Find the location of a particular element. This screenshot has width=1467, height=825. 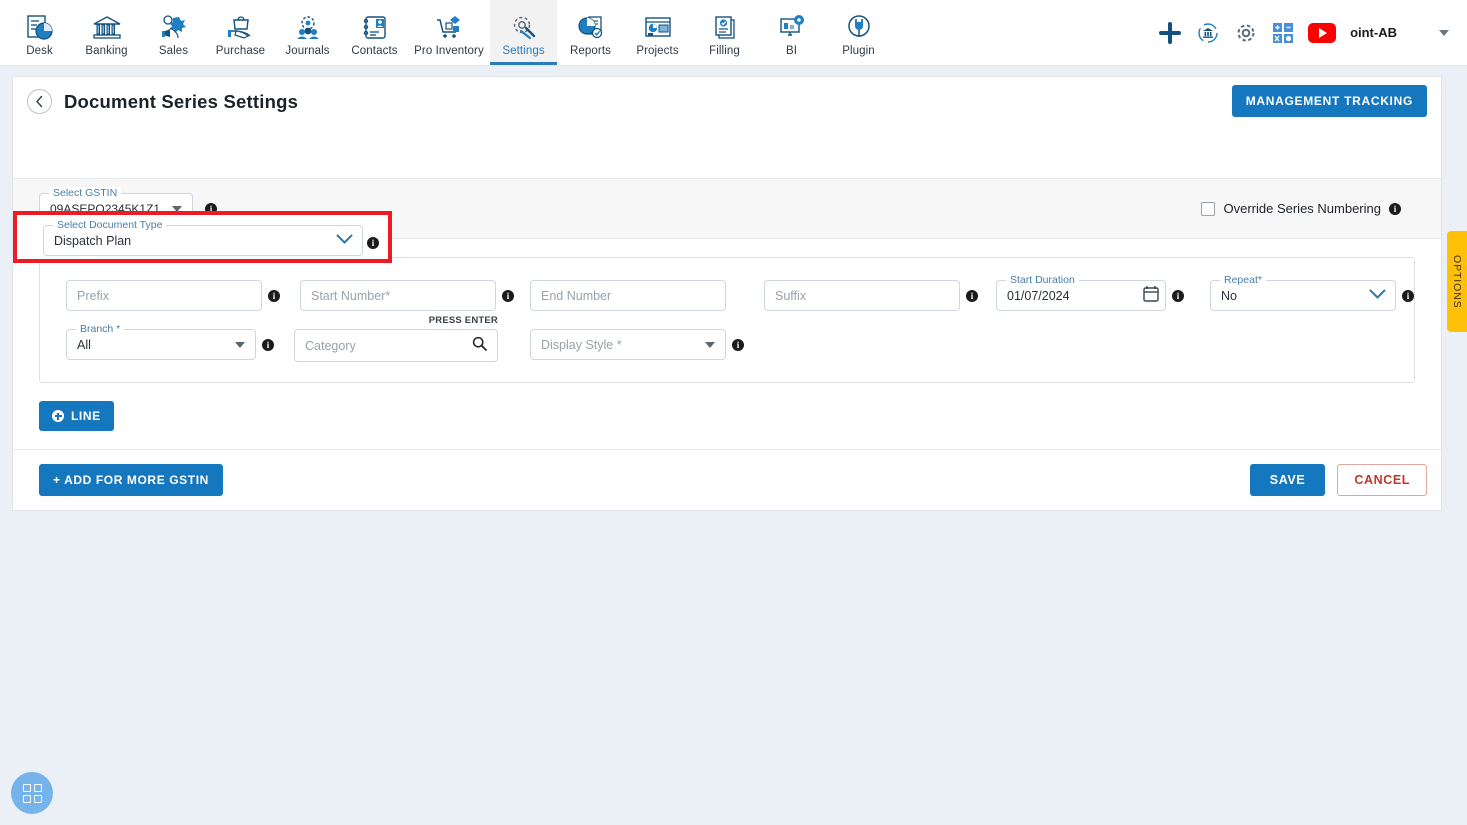

bi-monitor-gear-icon is located at coordinates (792, 28).